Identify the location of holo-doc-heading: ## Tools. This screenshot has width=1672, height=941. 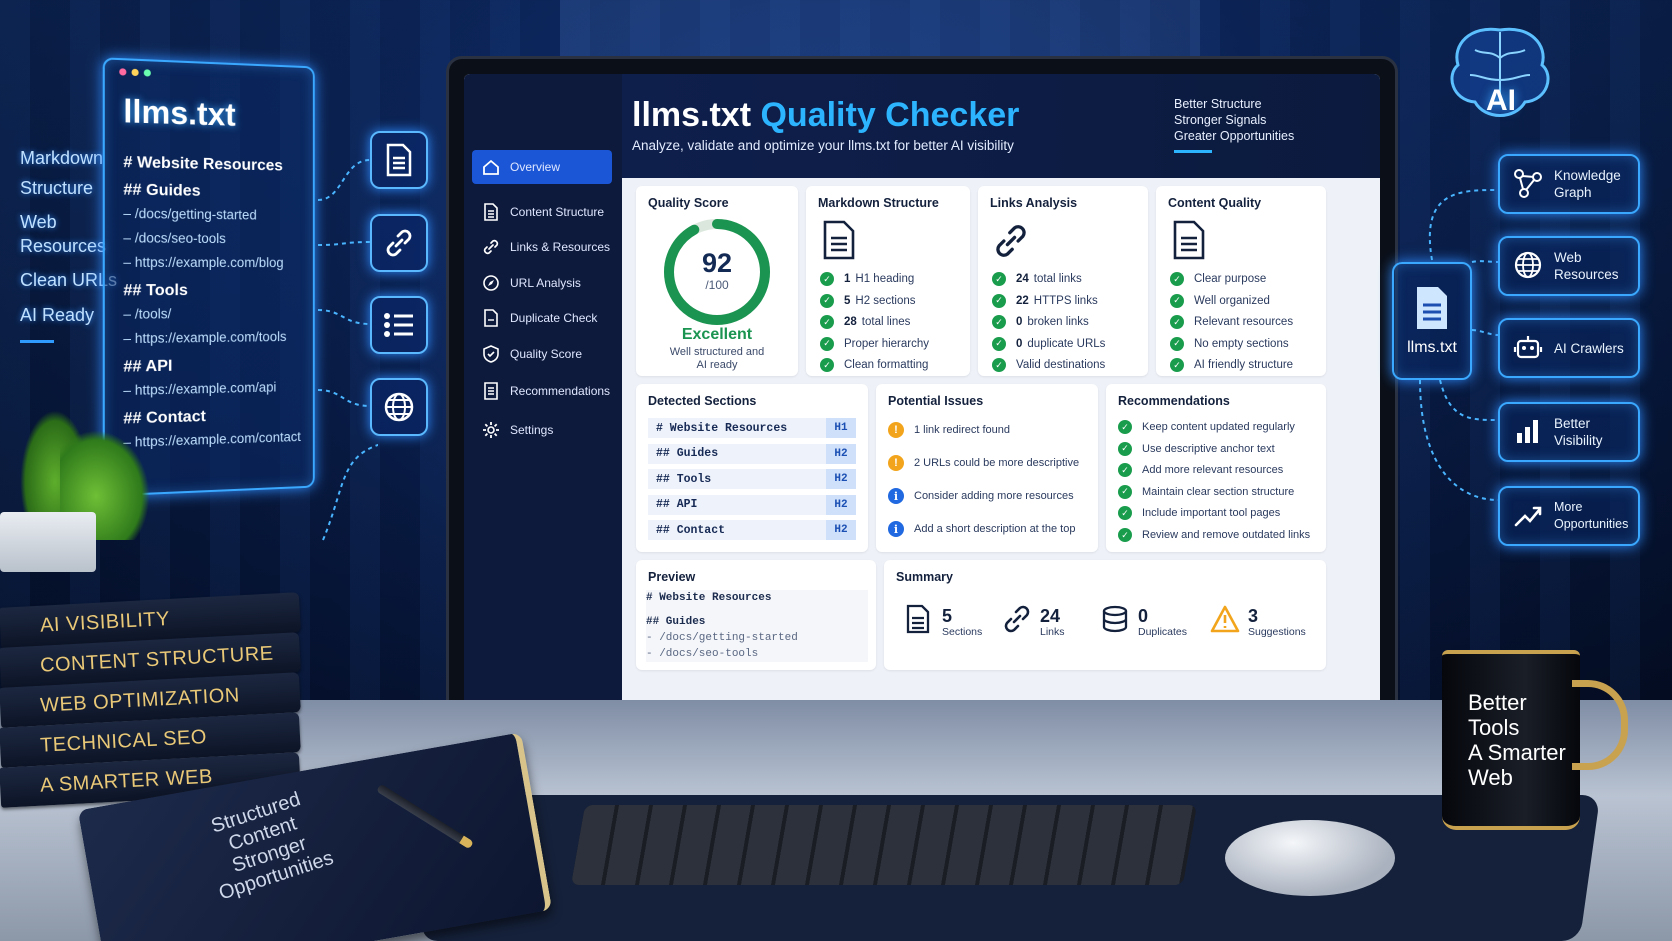
(155, 291).